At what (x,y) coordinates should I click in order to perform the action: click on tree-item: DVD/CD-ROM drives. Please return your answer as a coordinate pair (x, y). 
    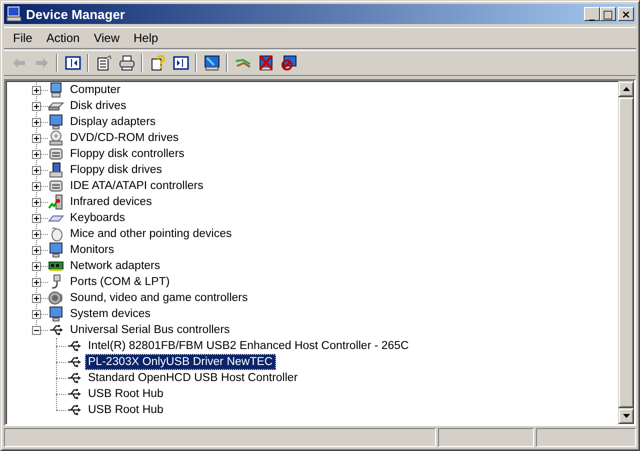
    Looking at the image, I should click on (124, 138).